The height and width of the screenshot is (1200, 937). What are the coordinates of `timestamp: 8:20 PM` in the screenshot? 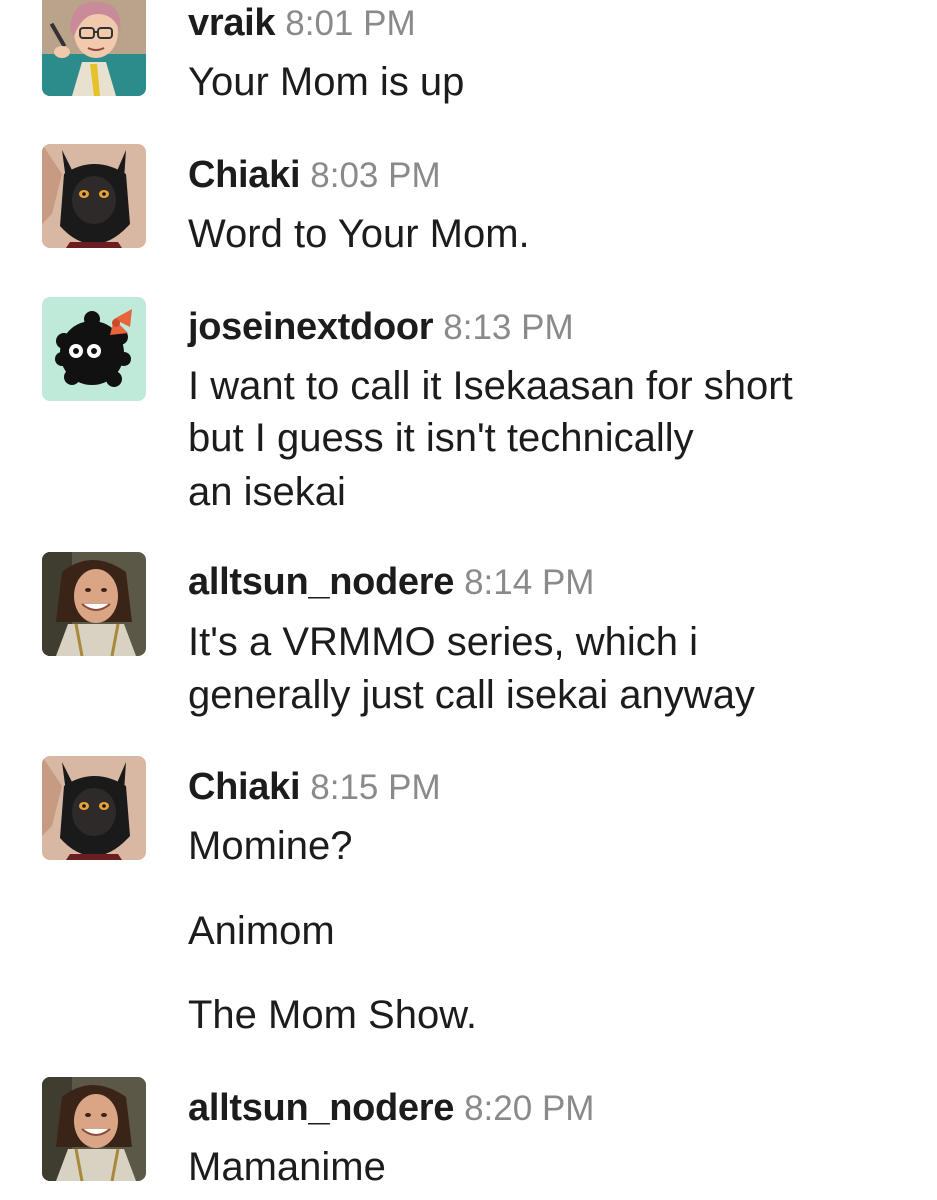 It's located at (529, 1108).